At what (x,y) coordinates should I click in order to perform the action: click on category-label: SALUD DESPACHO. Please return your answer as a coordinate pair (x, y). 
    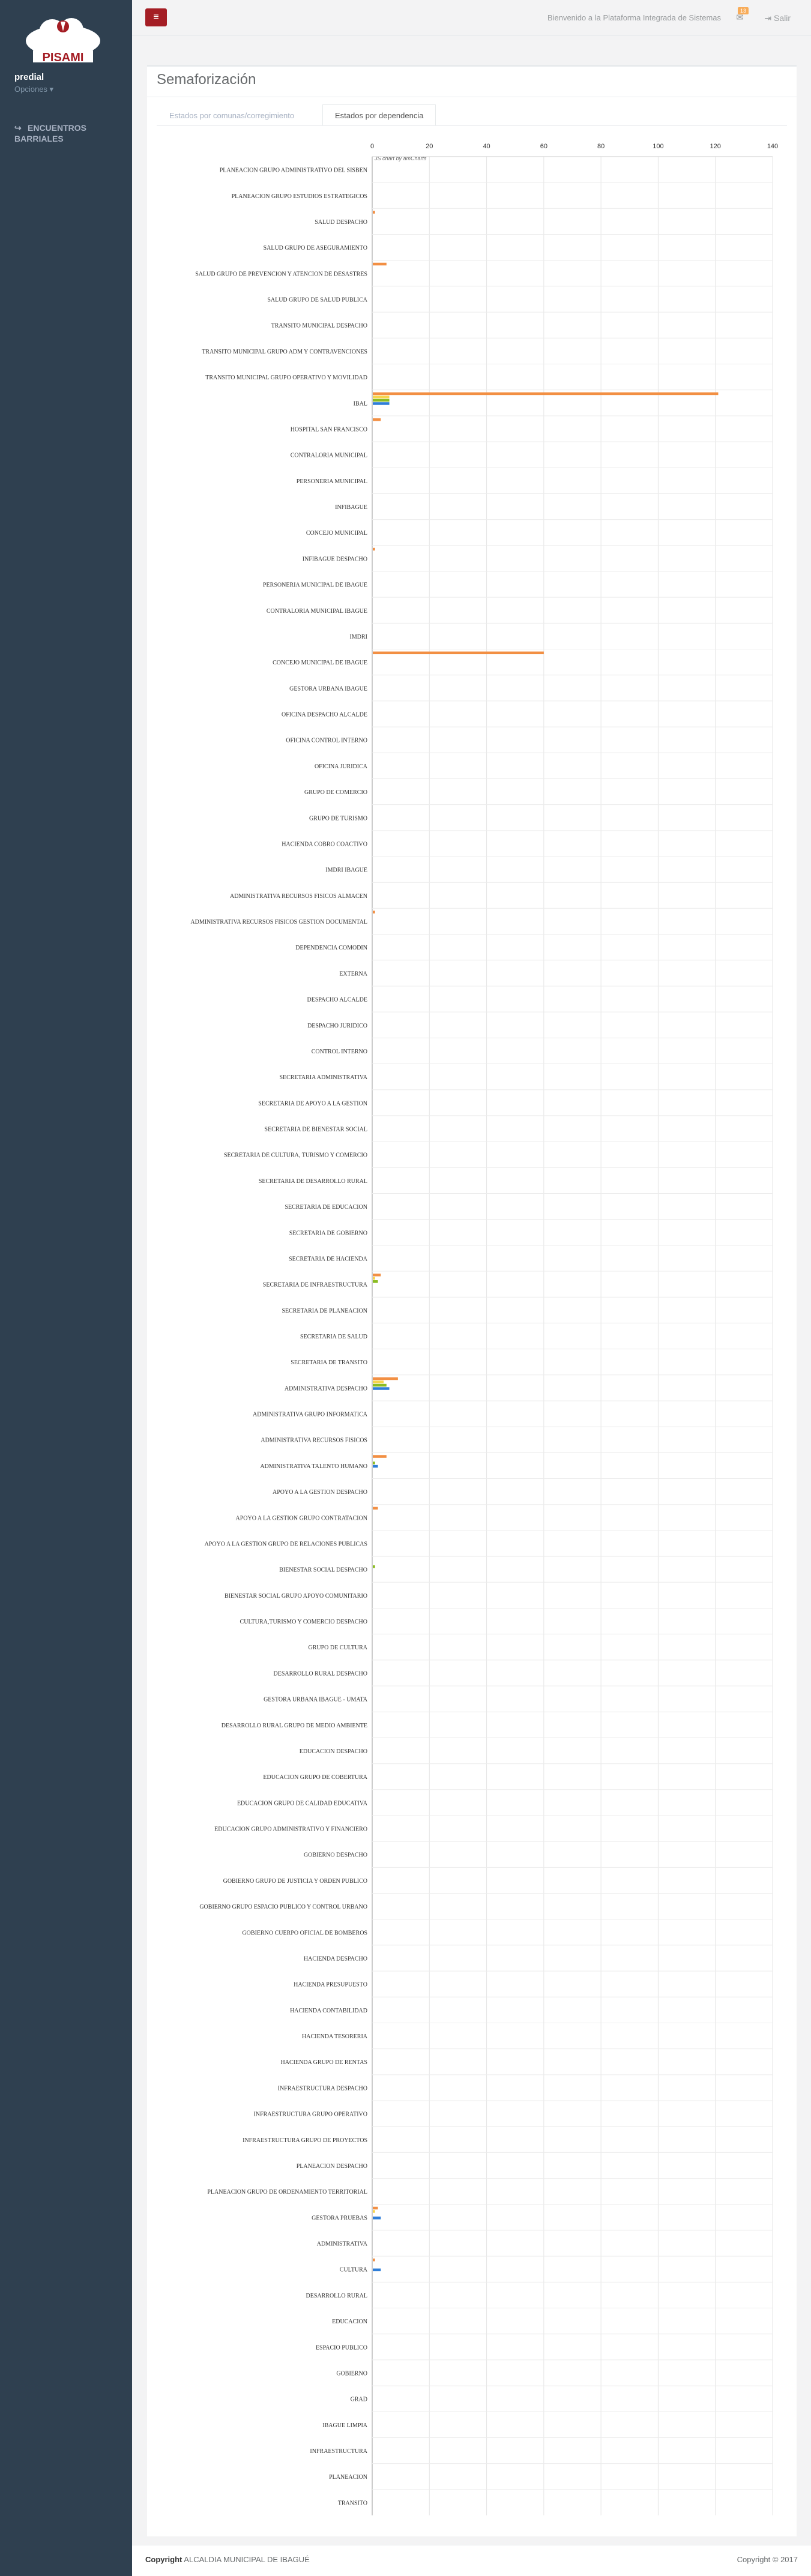
    Looking at the image, I should click on (341, 222).